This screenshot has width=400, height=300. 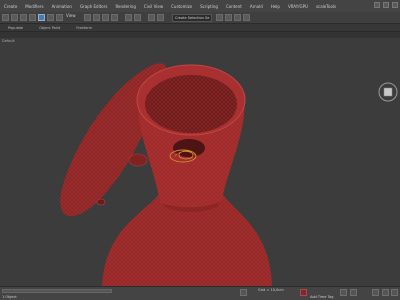 I want to click on ribbon-tab-freeform: Freeform, so click(x=84, y=28).